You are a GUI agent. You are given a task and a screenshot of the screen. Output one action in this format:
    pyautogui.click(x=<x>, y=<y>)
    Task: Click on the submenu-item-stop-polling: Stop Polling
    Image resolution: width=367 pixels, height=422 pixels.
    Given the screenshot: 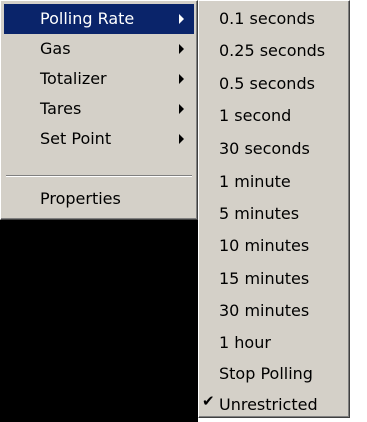 What is the action you would take?
    pyautogui.click(x=274, y=374)
    